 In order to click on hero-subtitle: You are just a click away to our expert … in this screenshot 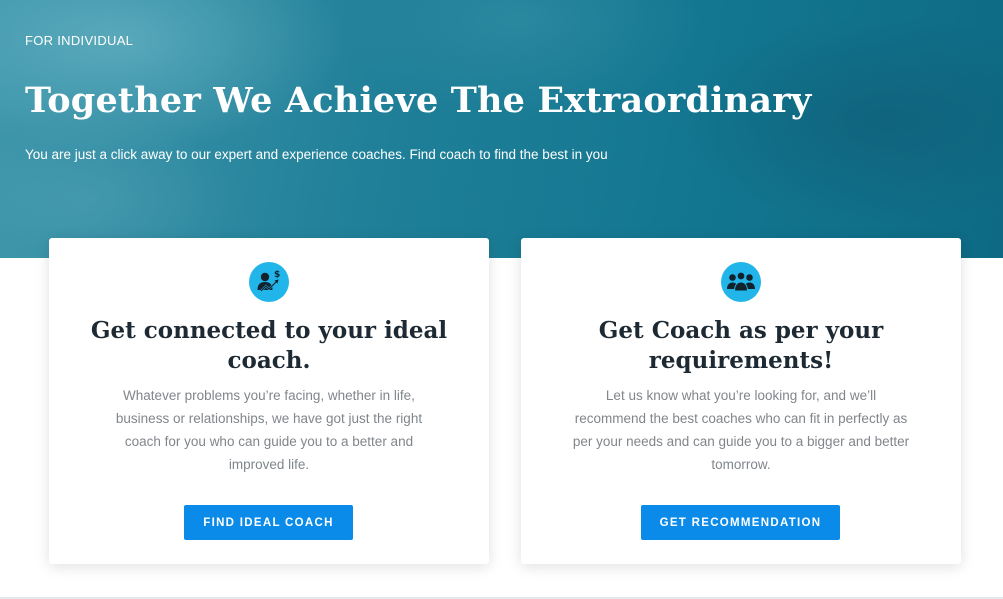, I will do `click(316, 154)`.